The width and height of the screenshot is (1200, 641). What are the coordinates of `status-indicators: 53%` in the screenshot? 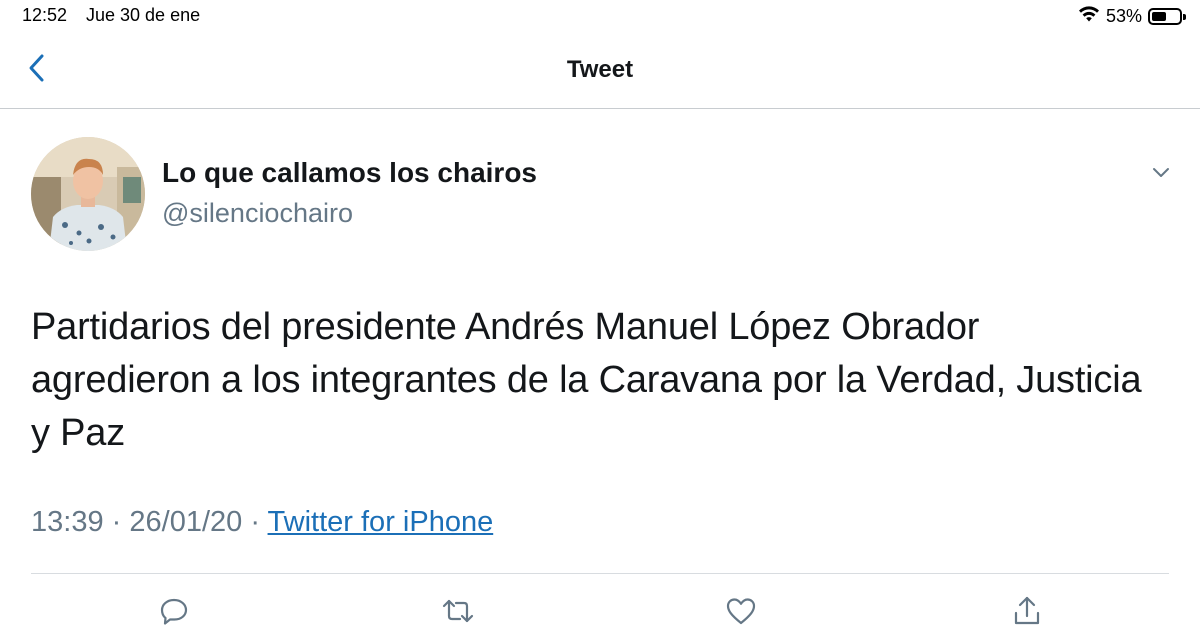 It's located at (1132, 16).